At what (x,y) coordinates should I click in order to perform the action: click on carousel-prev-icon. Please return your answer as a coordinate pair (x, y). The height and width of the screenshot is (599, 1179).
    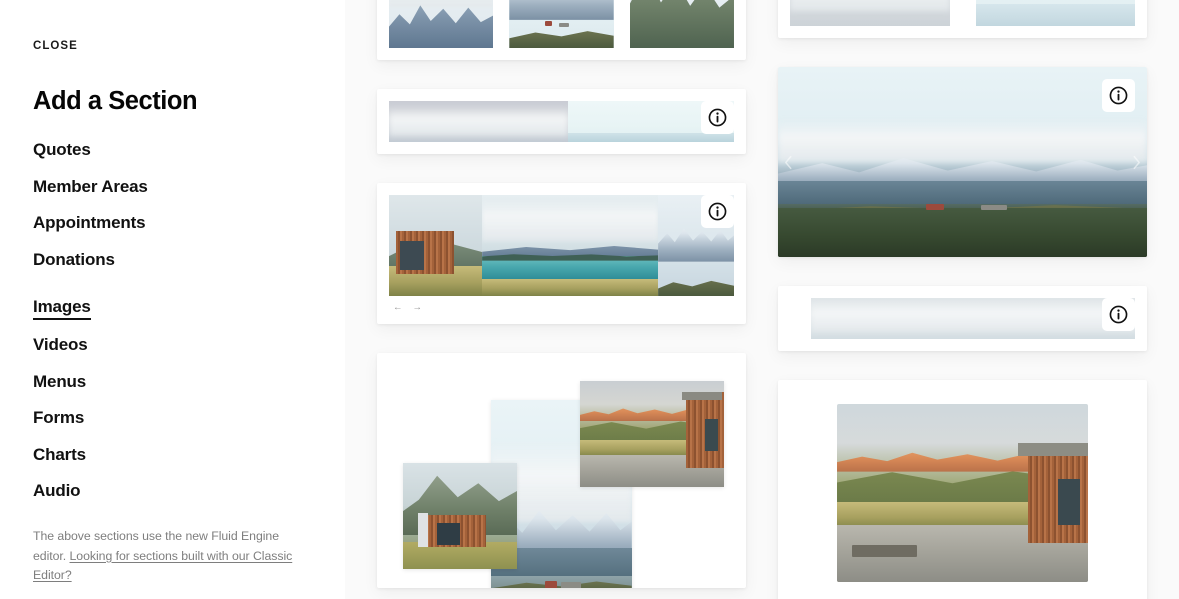
    Looking at the image, I should click on (788, 162).